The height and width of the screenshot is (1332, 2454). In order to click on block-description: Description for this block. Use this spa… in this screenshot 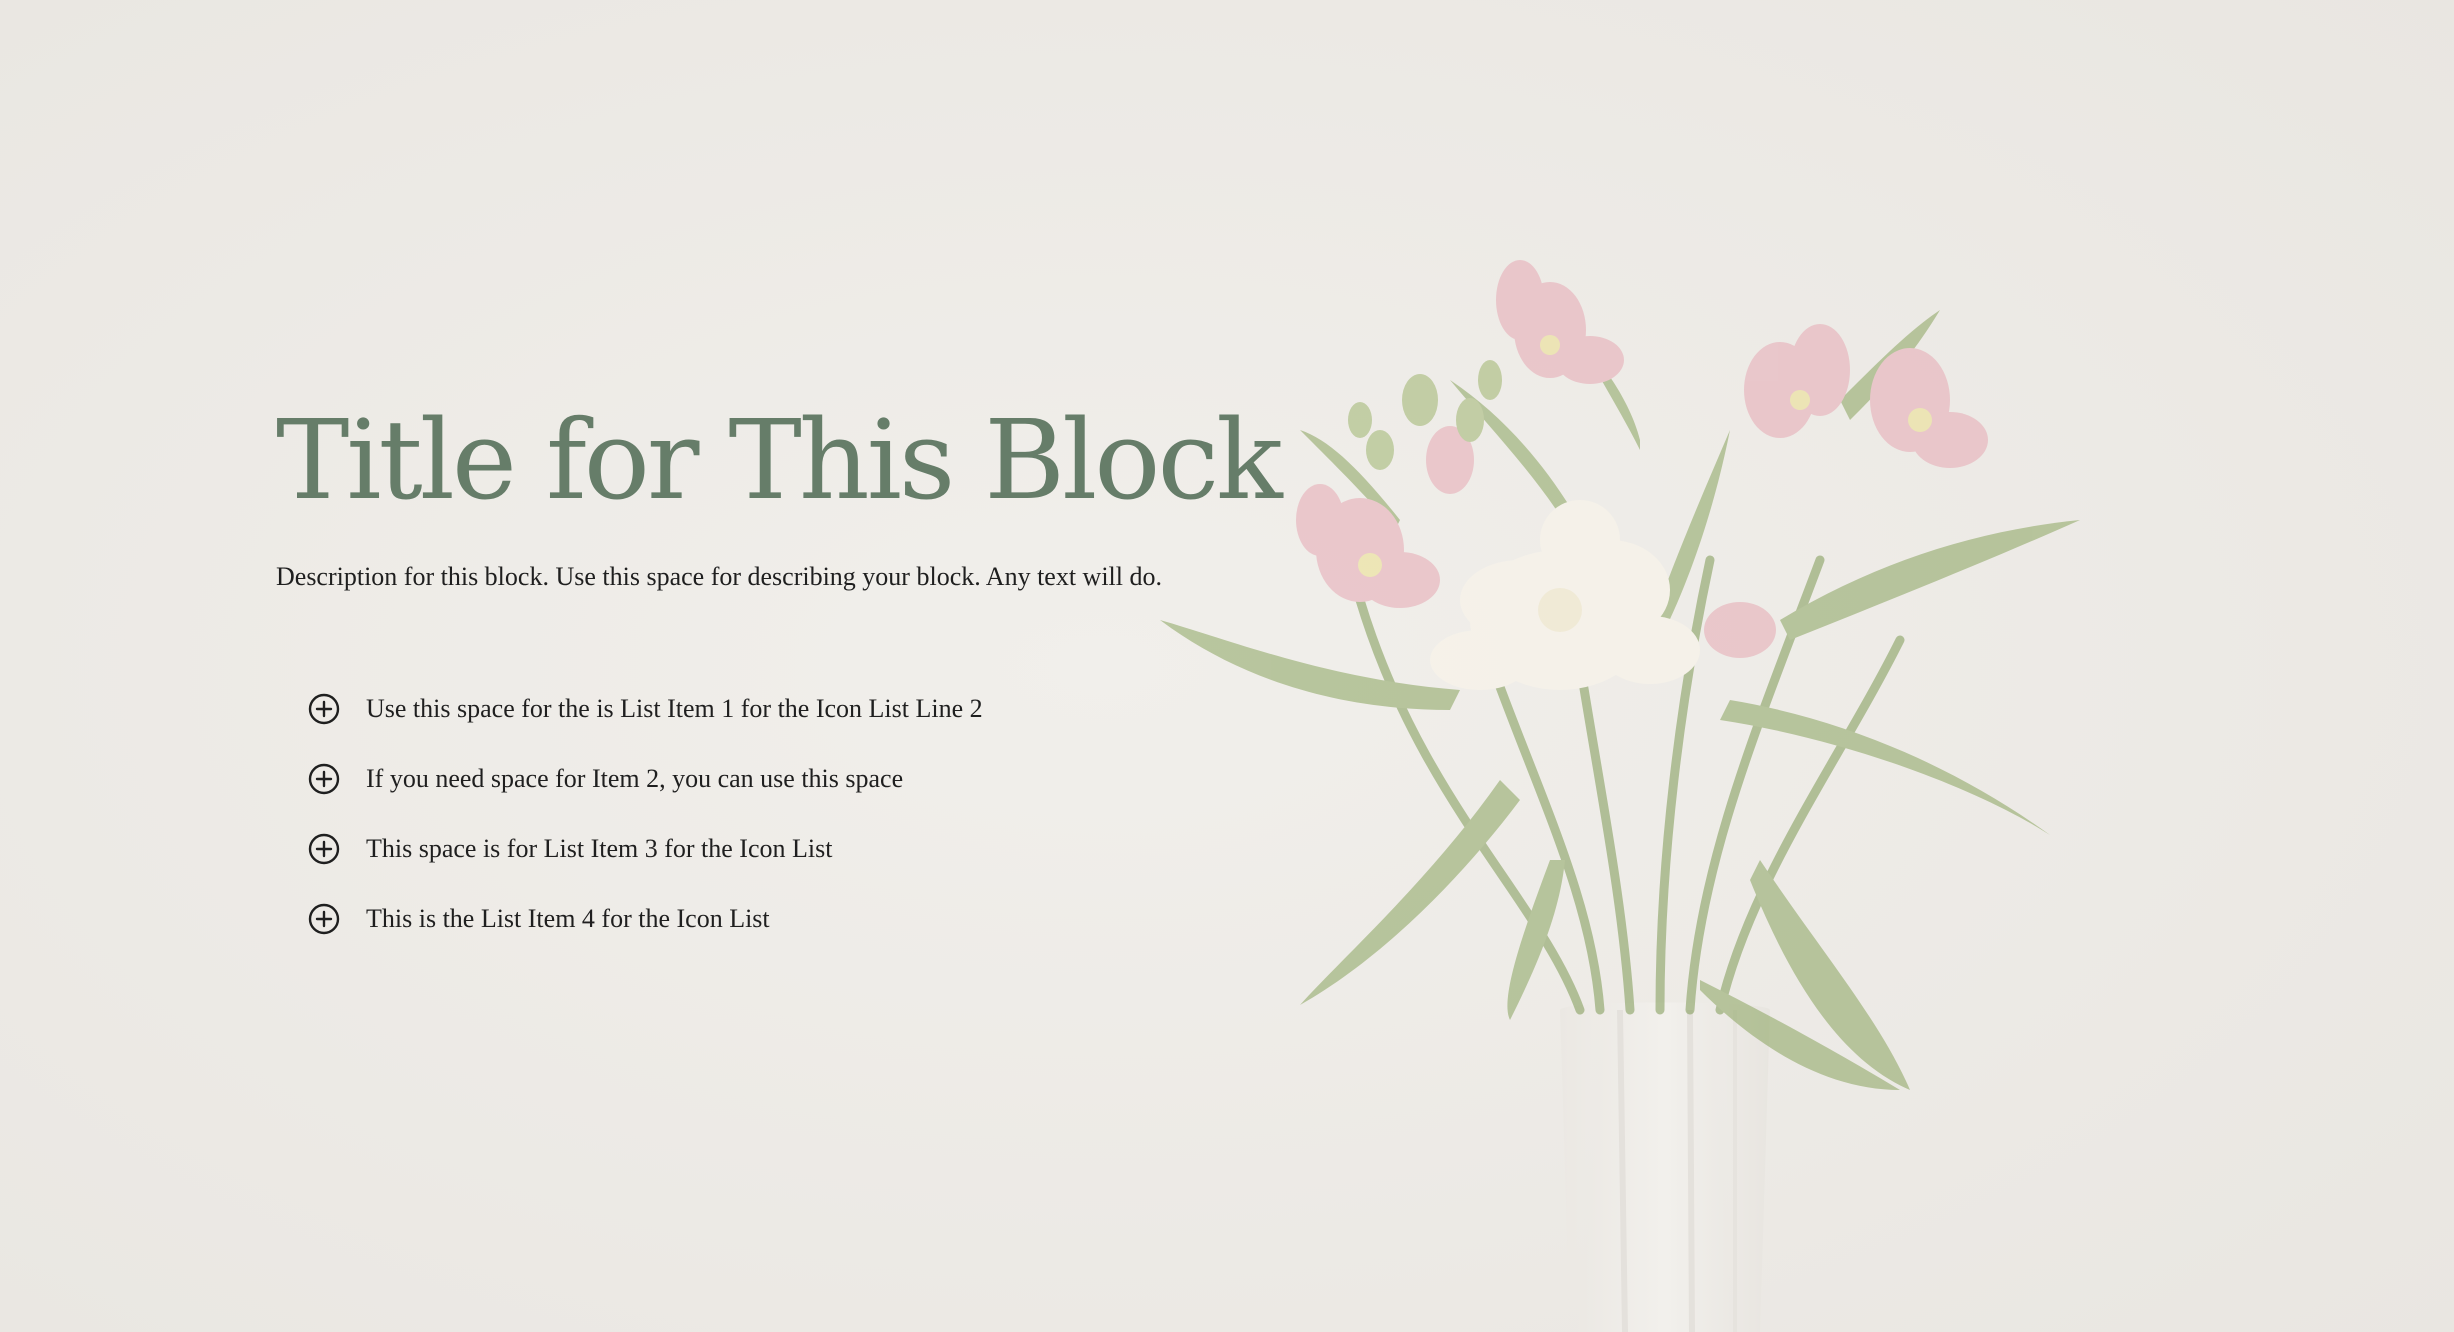, I will do `click(719, 576)`.